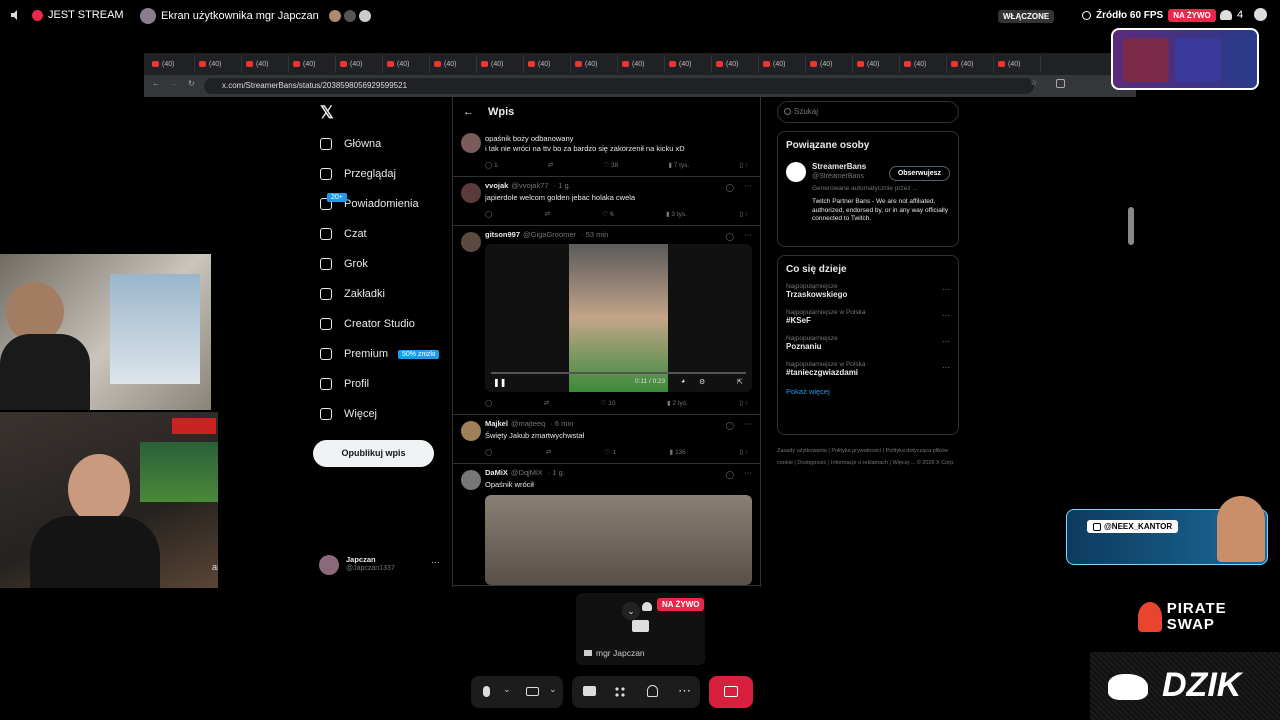  What do you see at coordinates (1060, 83) in the screenshot?
I see `extensions-icon` at bounding box center [1060, 83].